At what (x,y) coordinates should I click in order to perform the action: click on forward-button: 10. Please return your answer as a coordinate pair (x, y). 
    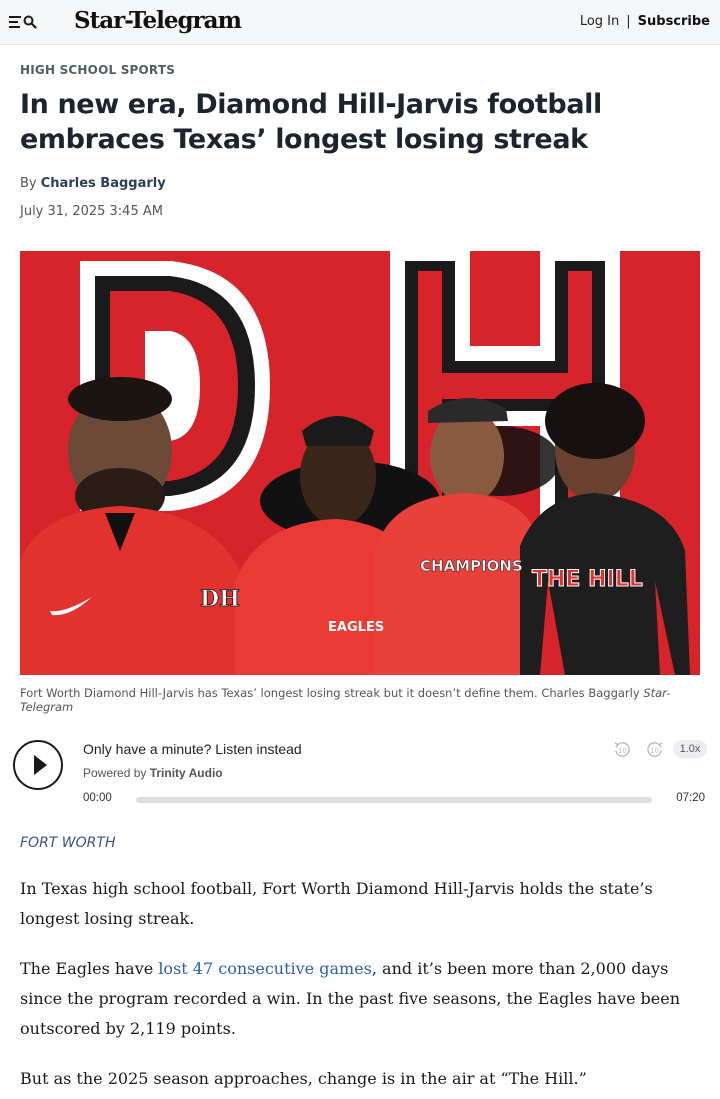
    Looking at the image, I should click on (654, 749).